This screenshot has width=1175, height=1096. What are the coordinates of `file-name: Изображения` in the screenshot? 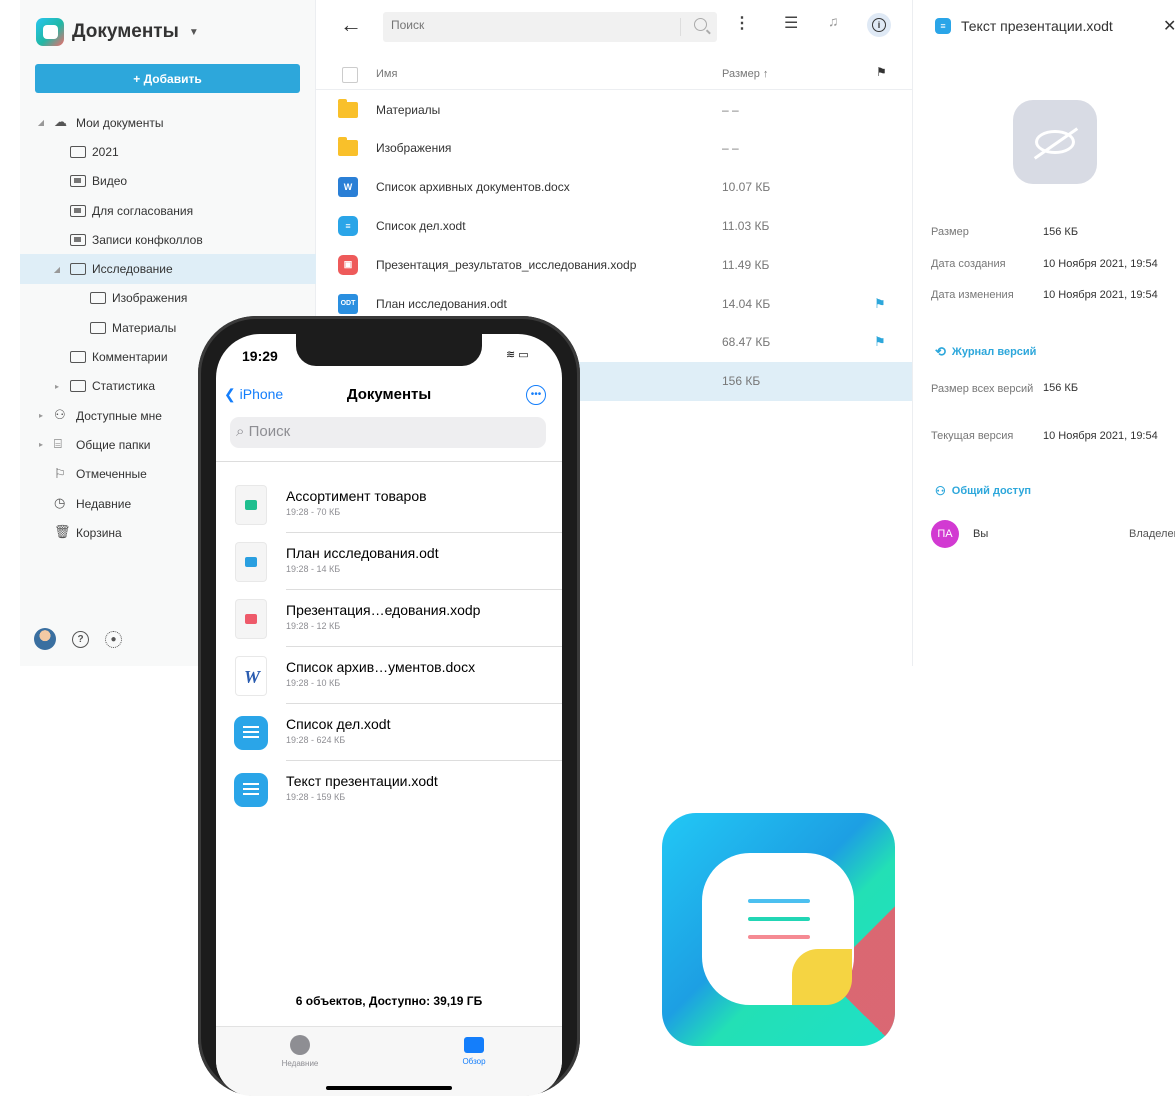 It's located at (414, 148).